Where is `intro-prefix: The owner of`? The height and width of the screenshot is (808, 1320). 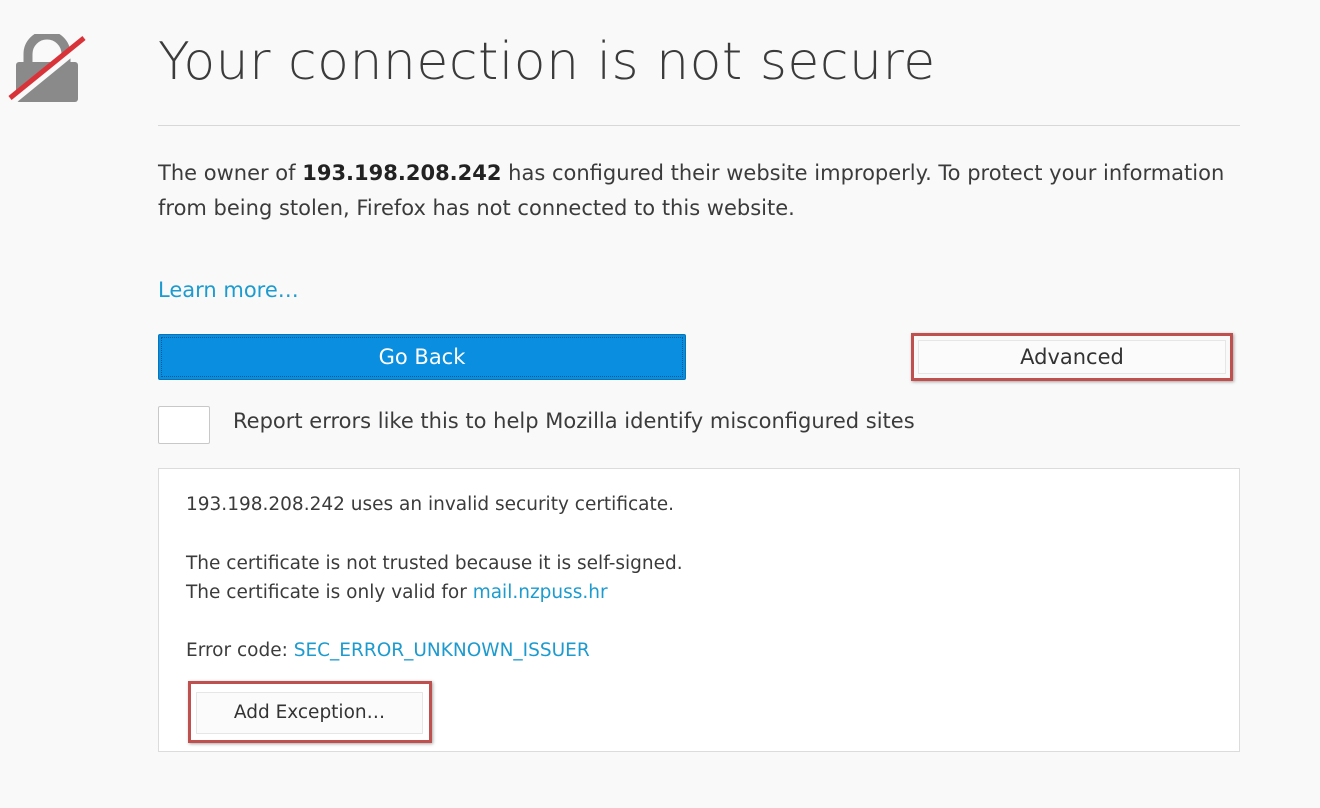 intro-prefix: The owner of is located at coordinates (230, 173).